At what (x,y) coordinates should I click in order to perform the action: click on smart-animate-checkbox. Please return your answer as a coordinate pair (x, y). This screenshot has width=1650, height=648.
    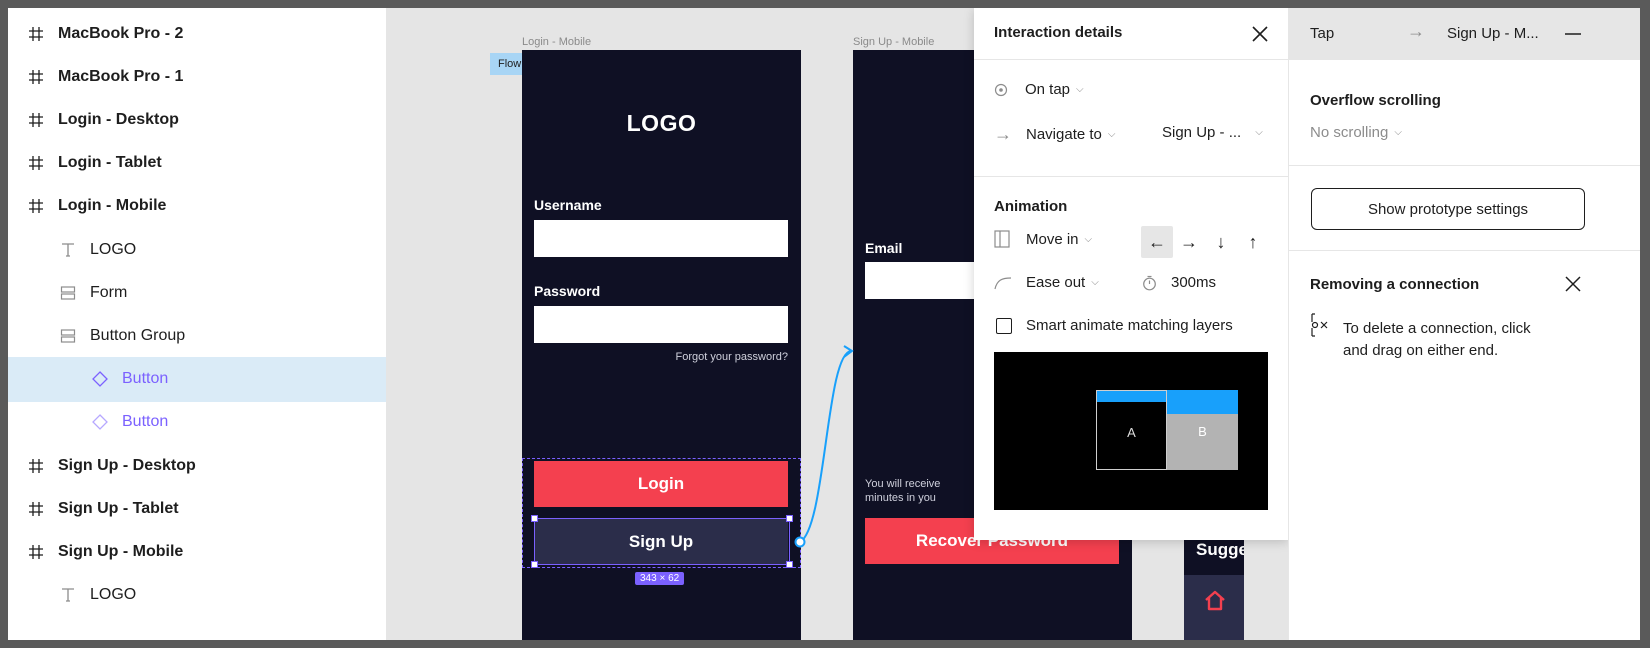
    Looking at the image, I should click on (1004, 326).